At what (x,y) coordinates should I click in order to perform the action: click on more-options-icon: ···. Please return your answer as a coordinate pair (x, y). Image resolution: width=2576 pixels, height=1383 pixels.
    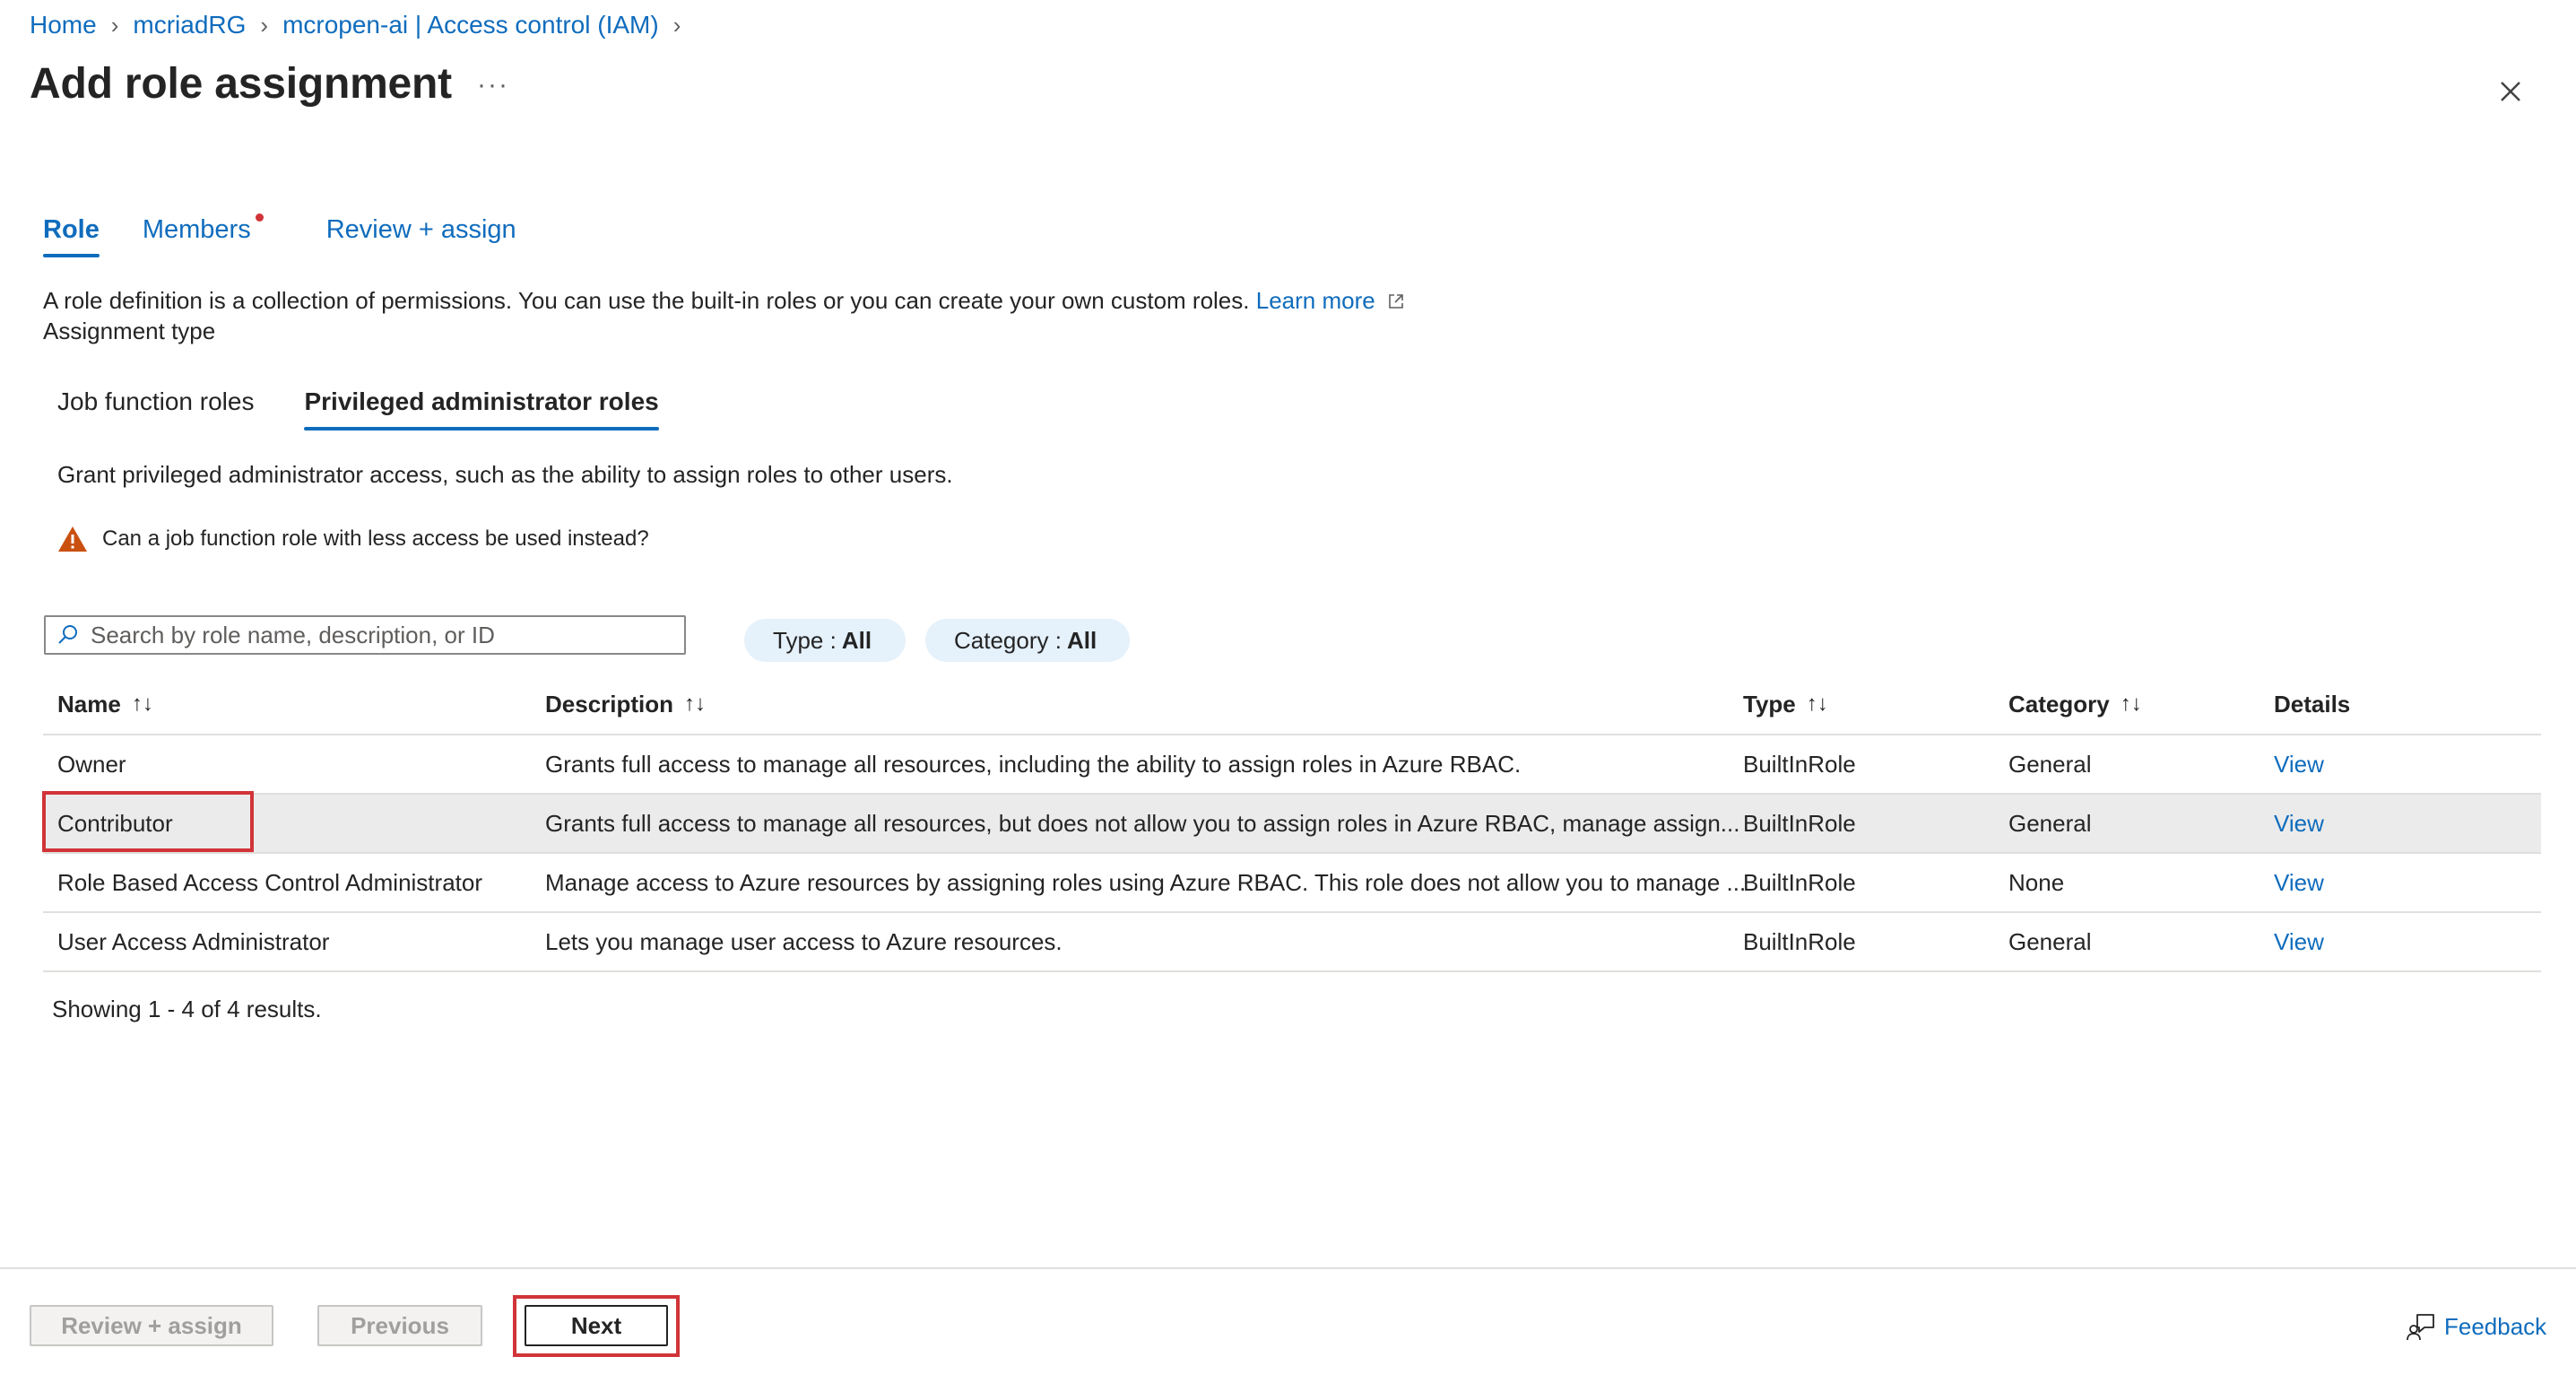
    Looking at the image, I should click on (493, 85).